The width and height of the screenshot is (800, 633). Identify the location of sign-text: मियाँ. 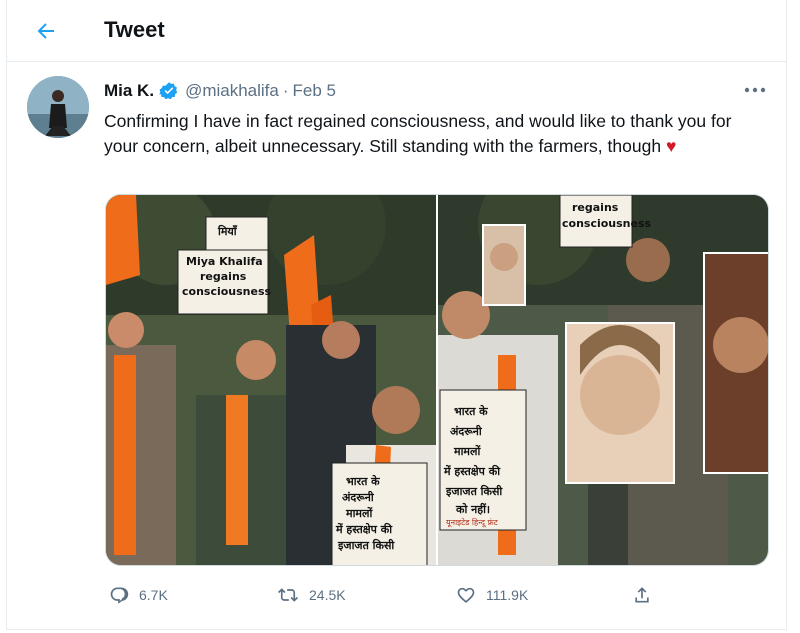
(227, 231).